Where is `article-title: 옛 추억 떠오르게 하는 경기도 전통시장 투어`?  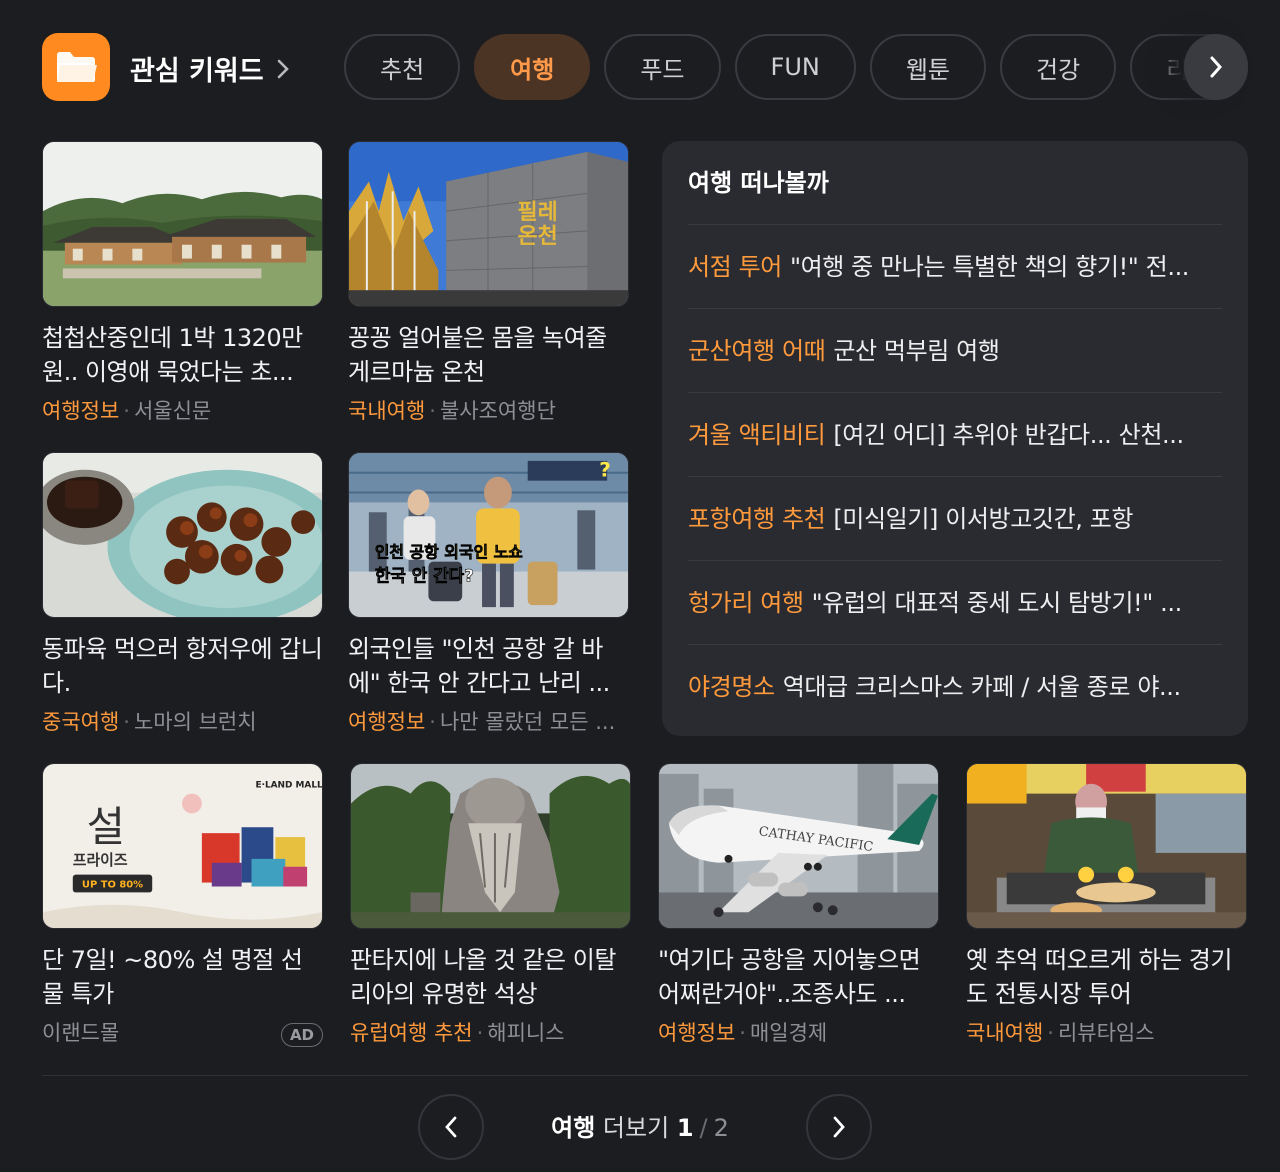 article-title: 옛 추억 떠오르게 하는 경기도 전통시장 투어 is located at coordinates (1099, 977).